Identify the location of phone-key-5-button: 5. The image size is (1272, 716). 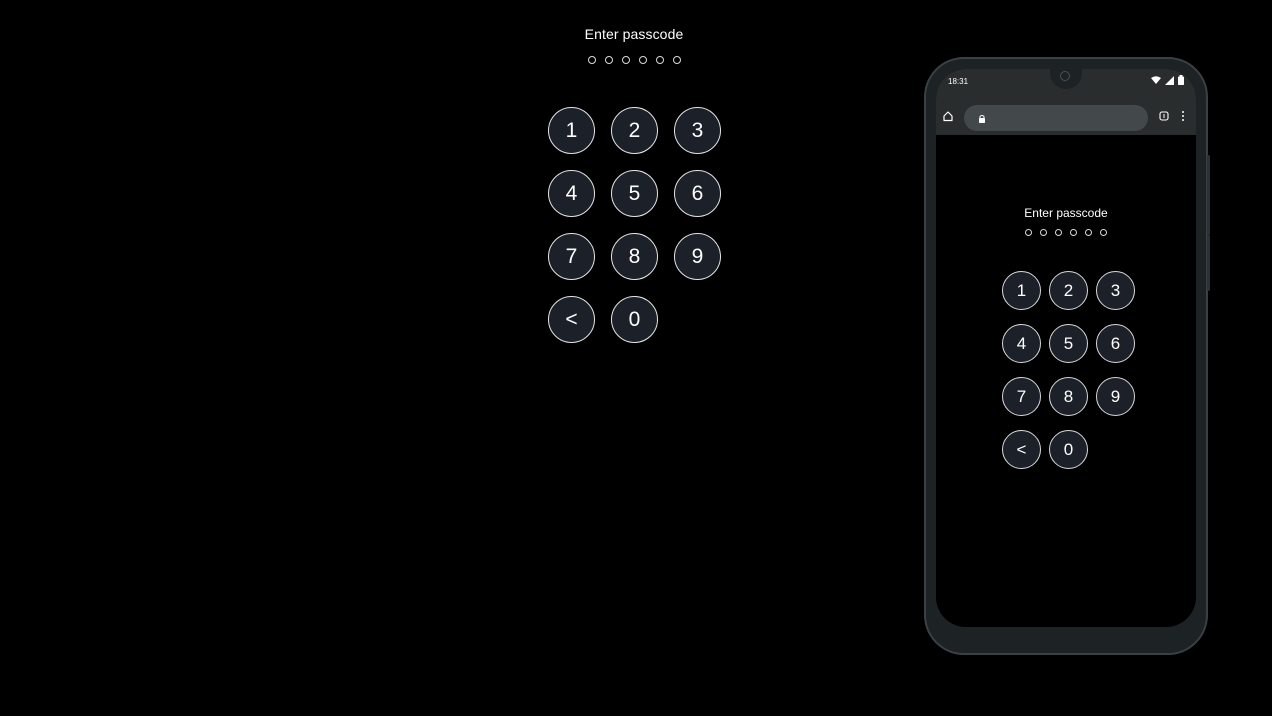
(1068, 343).